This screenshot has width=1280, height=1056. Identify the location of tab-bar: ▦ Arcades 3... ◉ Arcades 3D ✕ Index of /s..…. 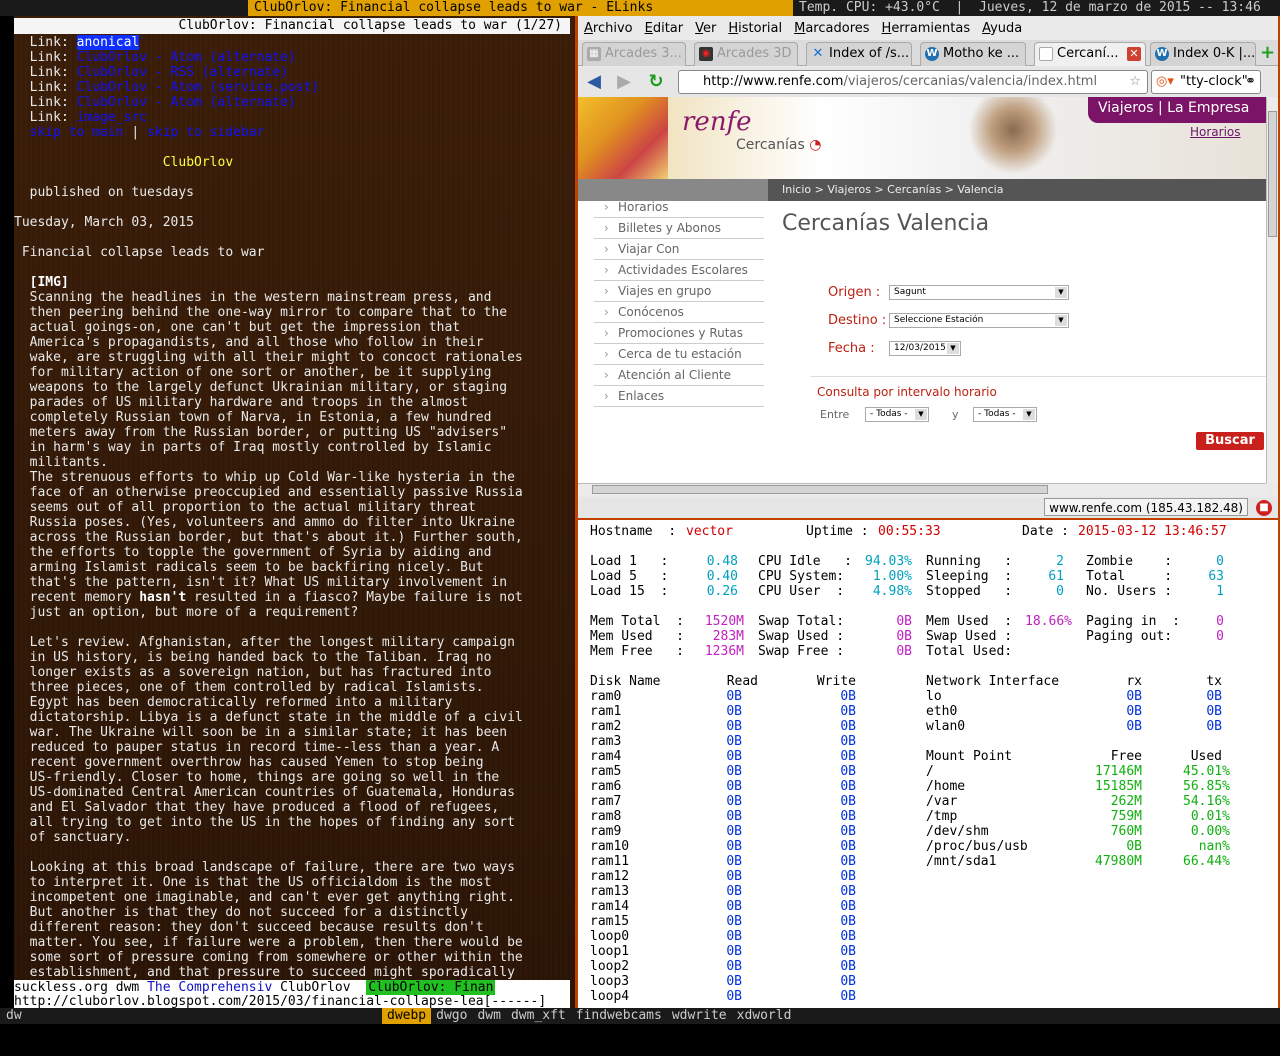
(928, 53).